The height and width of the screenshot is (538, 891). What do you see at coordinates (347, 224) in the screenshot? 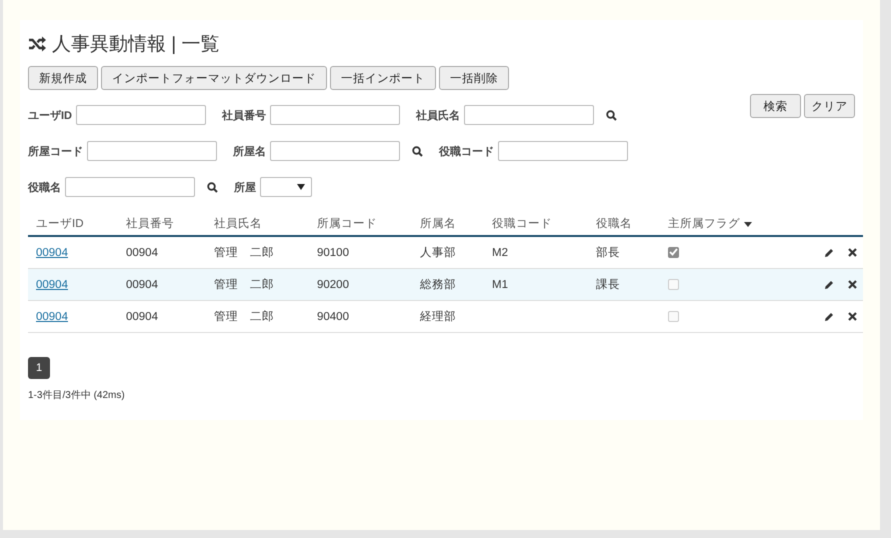
I see `column-header: 所属コード` at bounding box center [347, 224].